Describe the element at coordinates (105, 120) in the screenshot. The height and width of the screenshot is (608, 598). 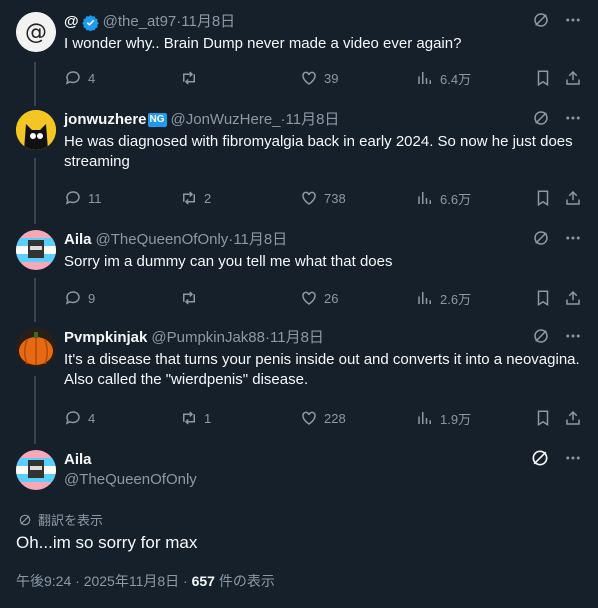
I see `display-name: jonwuzhere` at that location.